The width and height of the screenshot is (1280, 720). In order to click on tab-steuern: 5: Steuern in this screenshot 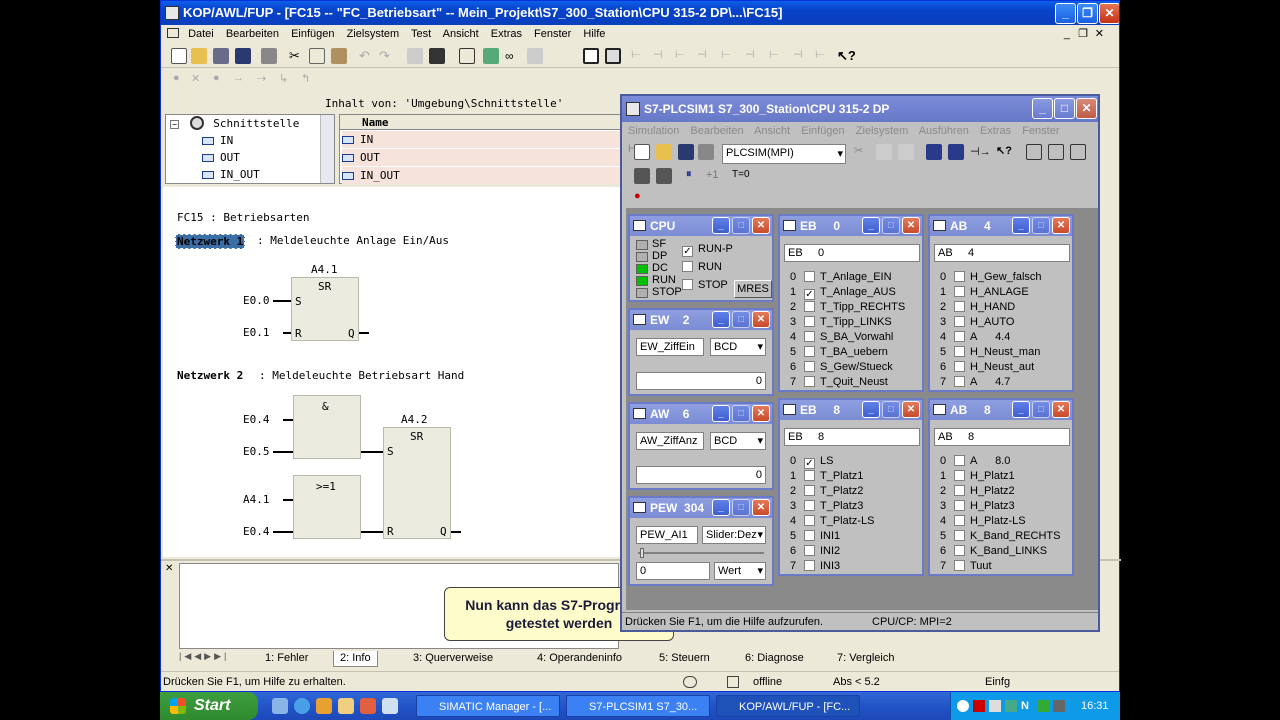, I will do `click(684, 659)`.